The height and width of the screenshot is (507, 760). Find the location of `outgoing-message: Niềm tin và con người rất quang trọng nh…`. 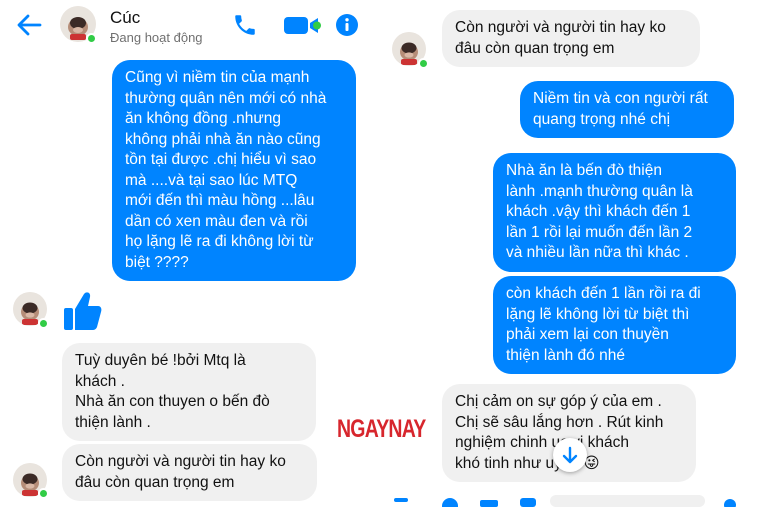

outgoing-message: Niềm tin và con người rất quang trọng nh… is located at coordinates (627, 109).